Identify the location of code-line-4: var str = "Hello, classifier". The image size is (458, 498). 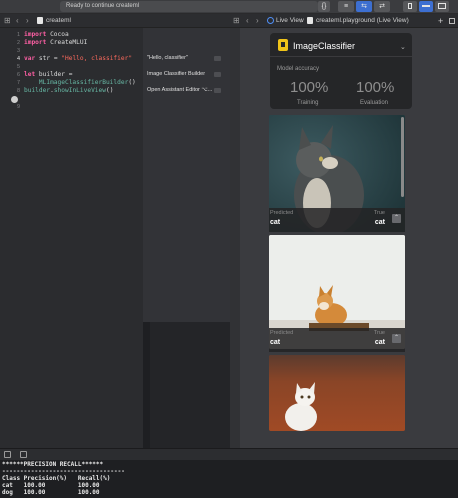
(78, 58).